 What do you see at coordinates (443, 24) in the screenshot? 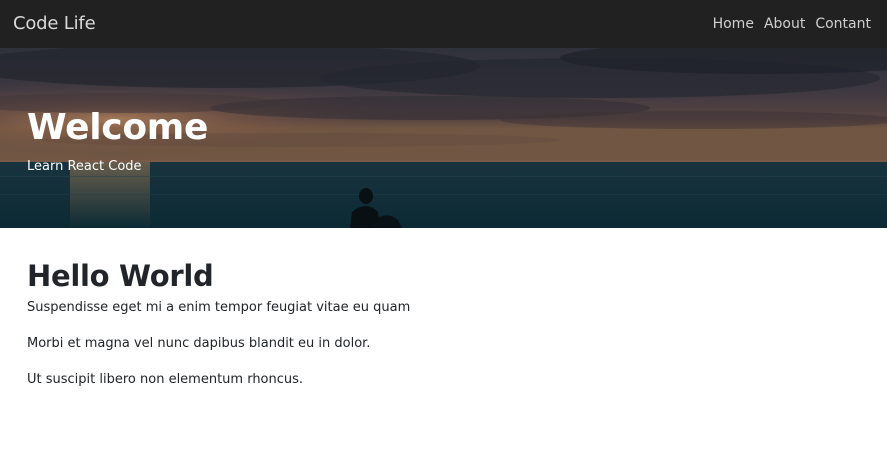
I see `top-navbar: Code Life Home About Contant` at bounding box center [443, 24].